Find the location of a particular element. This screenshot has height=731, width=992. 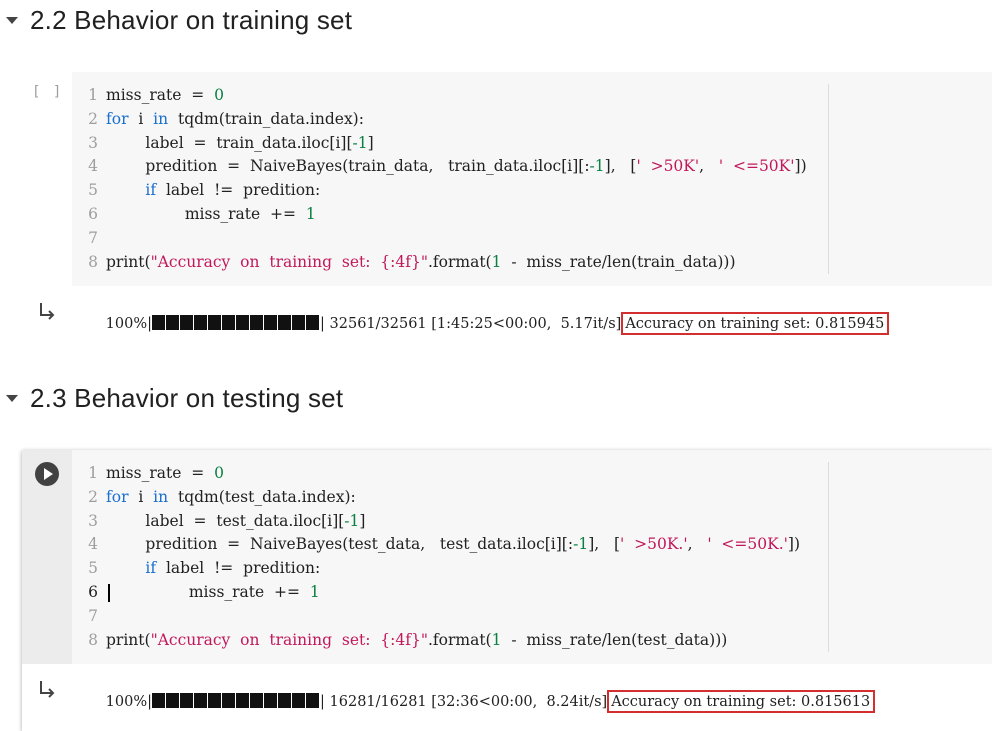

accuracy-result: Accuracy on training set: 0.815945 is located at coordinates (755, 323).